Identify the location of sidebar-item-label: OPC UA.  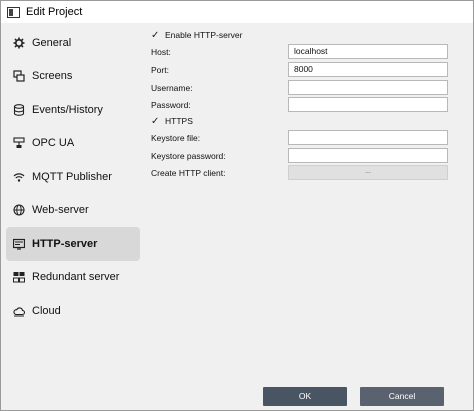
(53, 143).